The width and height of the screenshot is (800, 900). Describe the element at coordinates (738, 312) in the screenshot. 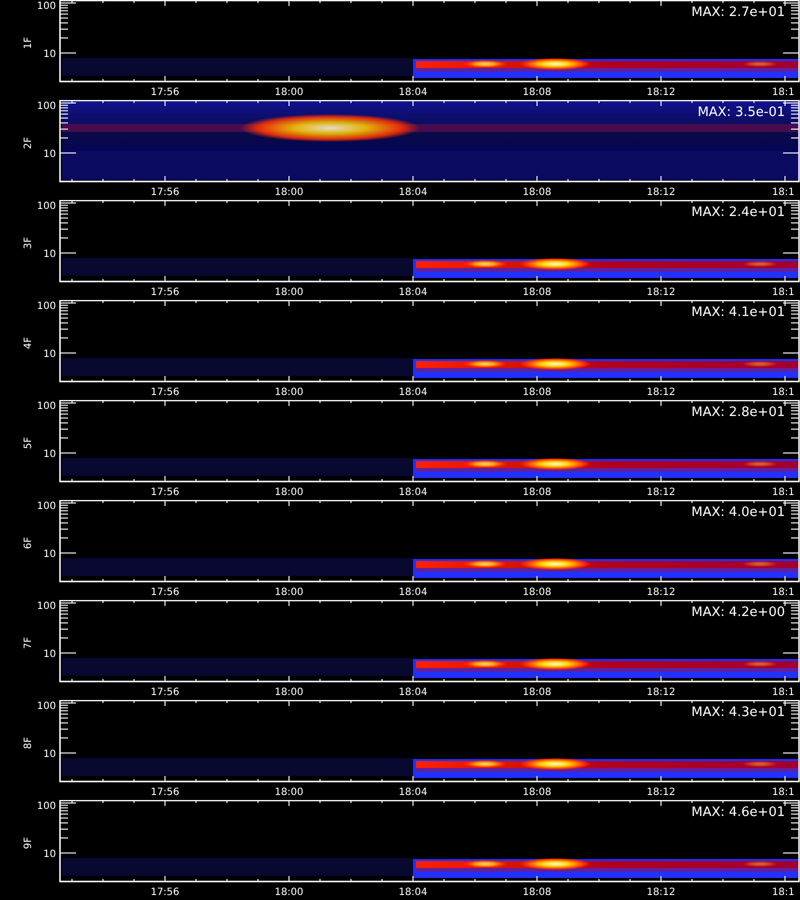

I see `max-value-label: MAX: 4.1e+01` at that location.